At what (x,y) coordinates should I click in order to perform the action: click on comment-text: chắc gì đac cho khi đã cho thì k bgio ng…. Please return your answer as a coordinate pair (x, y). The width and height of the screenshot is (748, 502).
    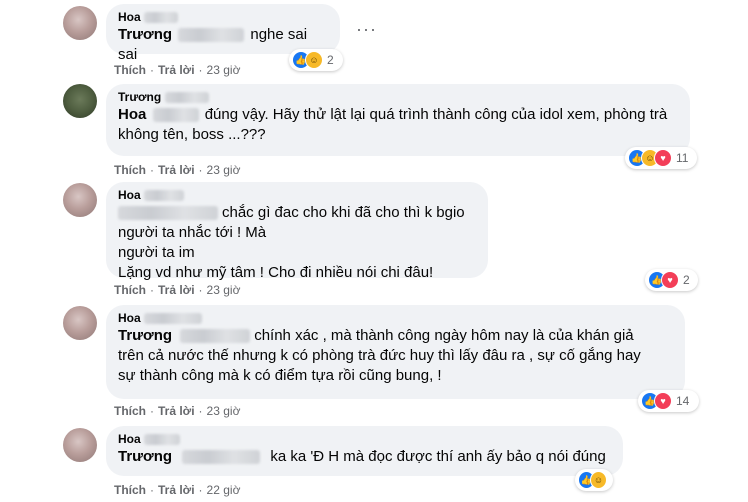
    Looking at the image, I should click on (291, 242).